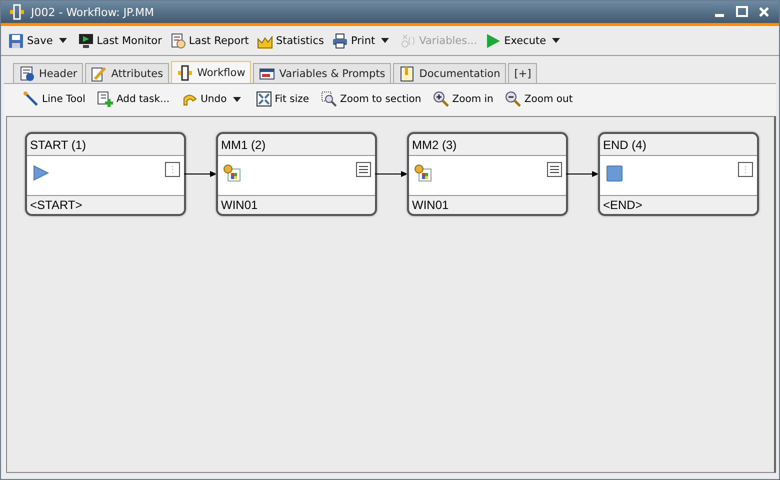  What do you see at coordinates (267, 74) in the screenshot?
I see `window-icon` at bounding box center [267, 74].